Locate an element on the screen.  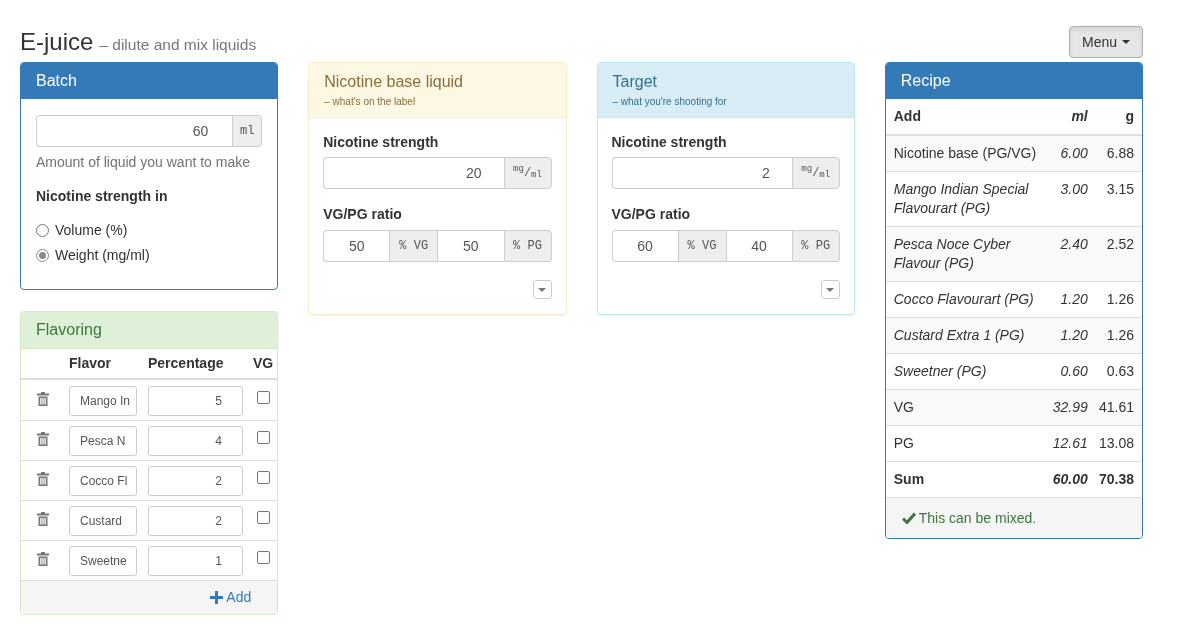
radio-option: Weight (mg/ml) is located at coordinates (93, 255).